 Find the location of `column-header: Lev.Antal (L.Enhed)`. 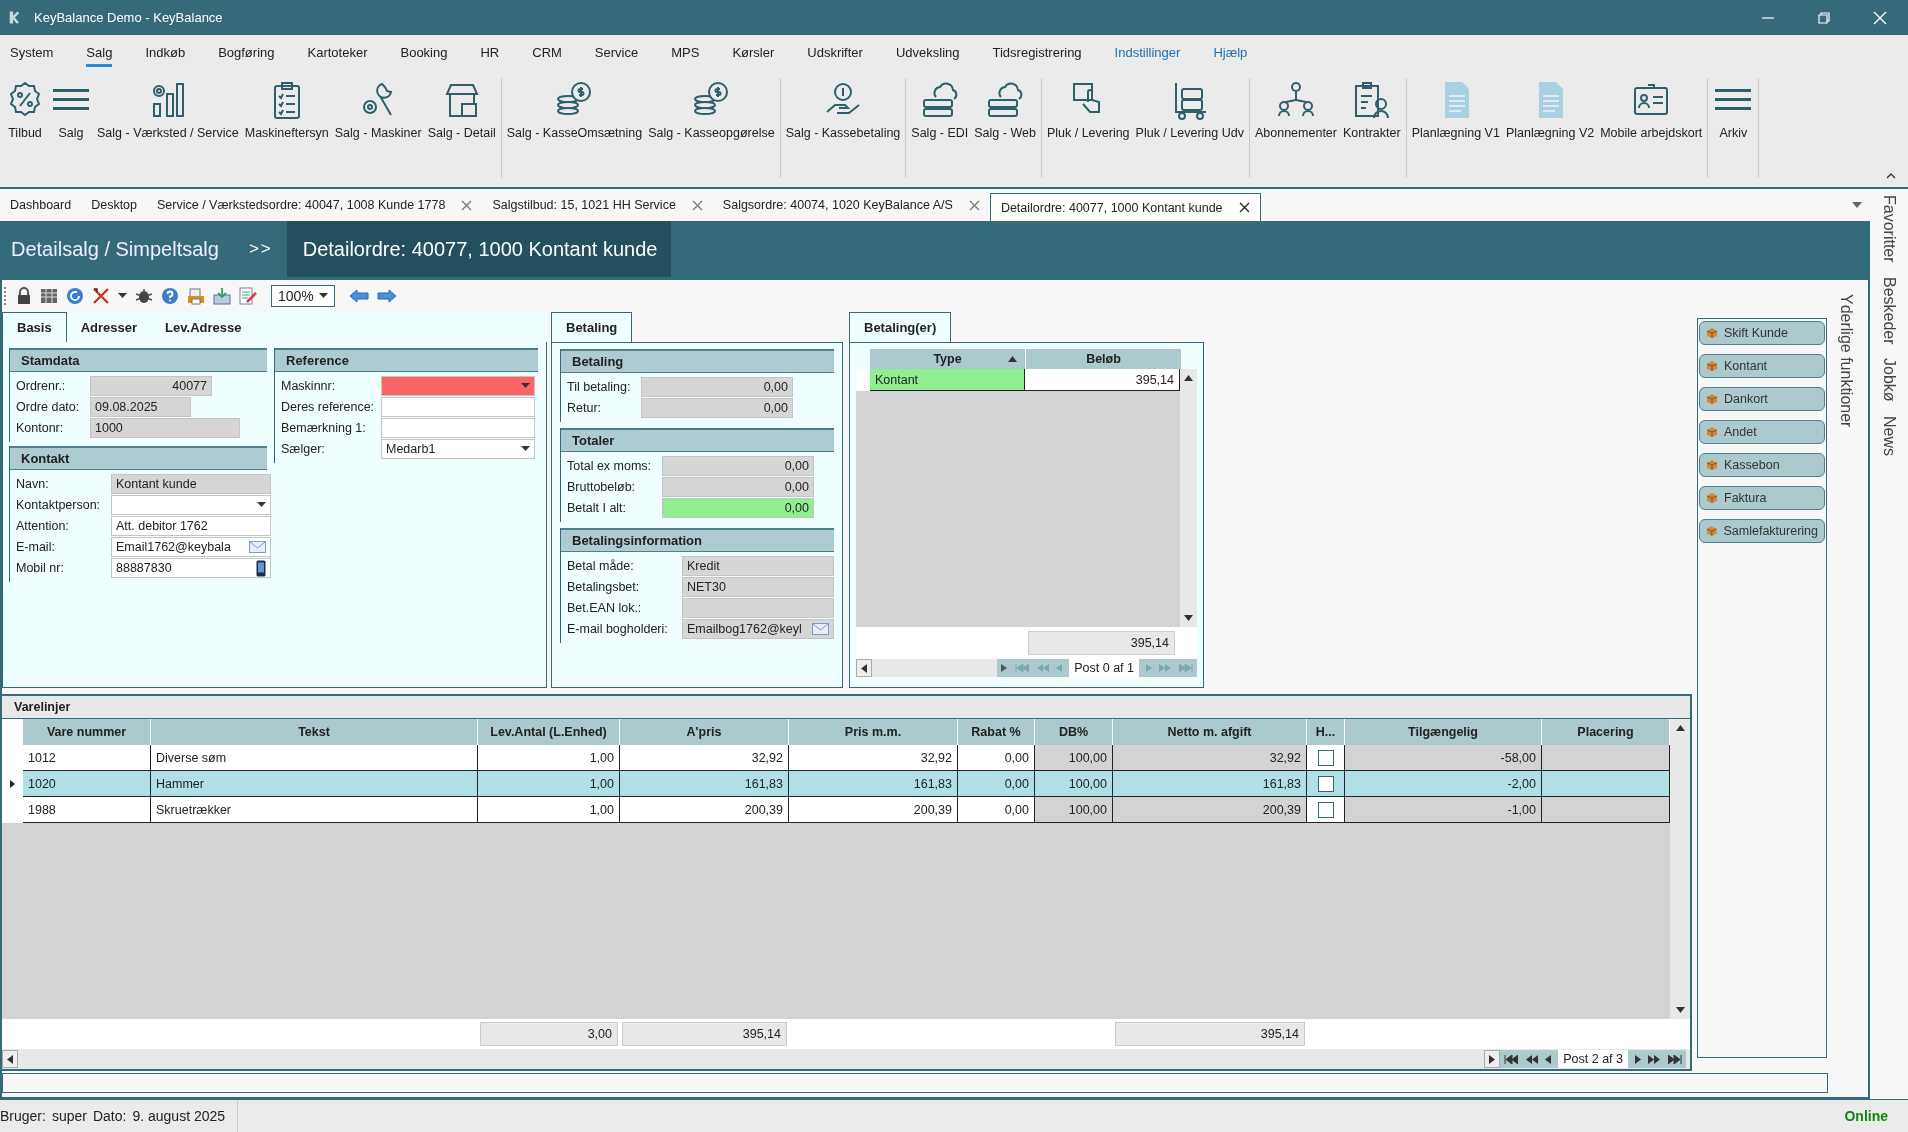

column-header: Lev.Antal (L.Enhed) is located at coordinates (549, 732).